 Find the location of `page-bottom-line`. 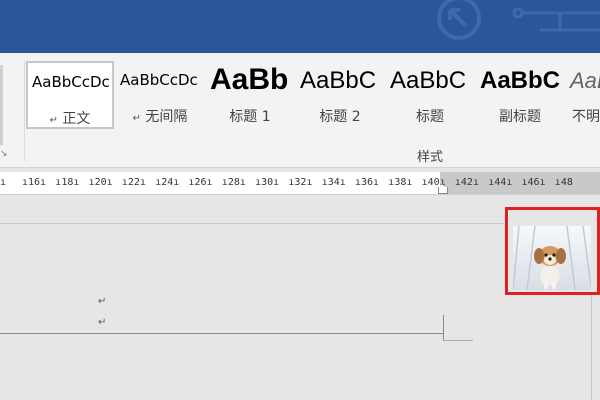

page-bottom-line is located at coordinates (221, 333).